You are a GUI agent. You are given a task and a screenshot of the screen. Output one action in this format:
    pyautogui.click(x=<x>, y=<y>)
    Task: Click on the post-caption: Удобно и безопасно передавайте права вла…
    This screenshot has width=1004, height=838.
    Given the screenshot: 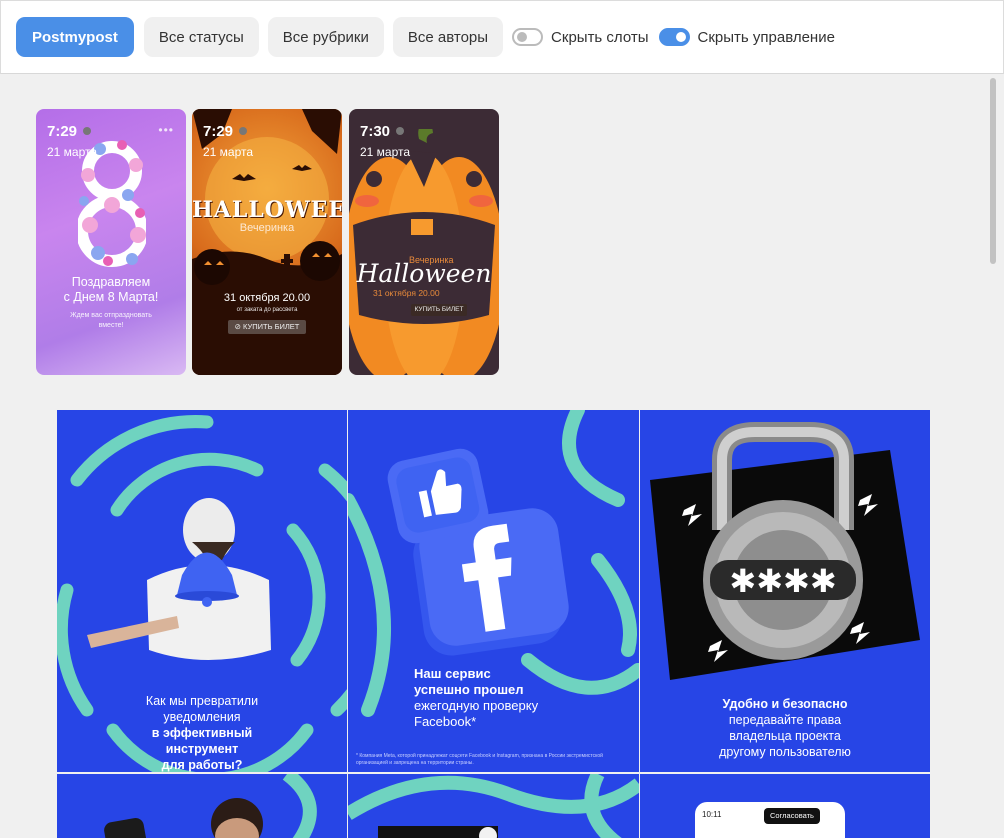 What is the action you would take?
    pyautogui.click(x=785, y=728)
    